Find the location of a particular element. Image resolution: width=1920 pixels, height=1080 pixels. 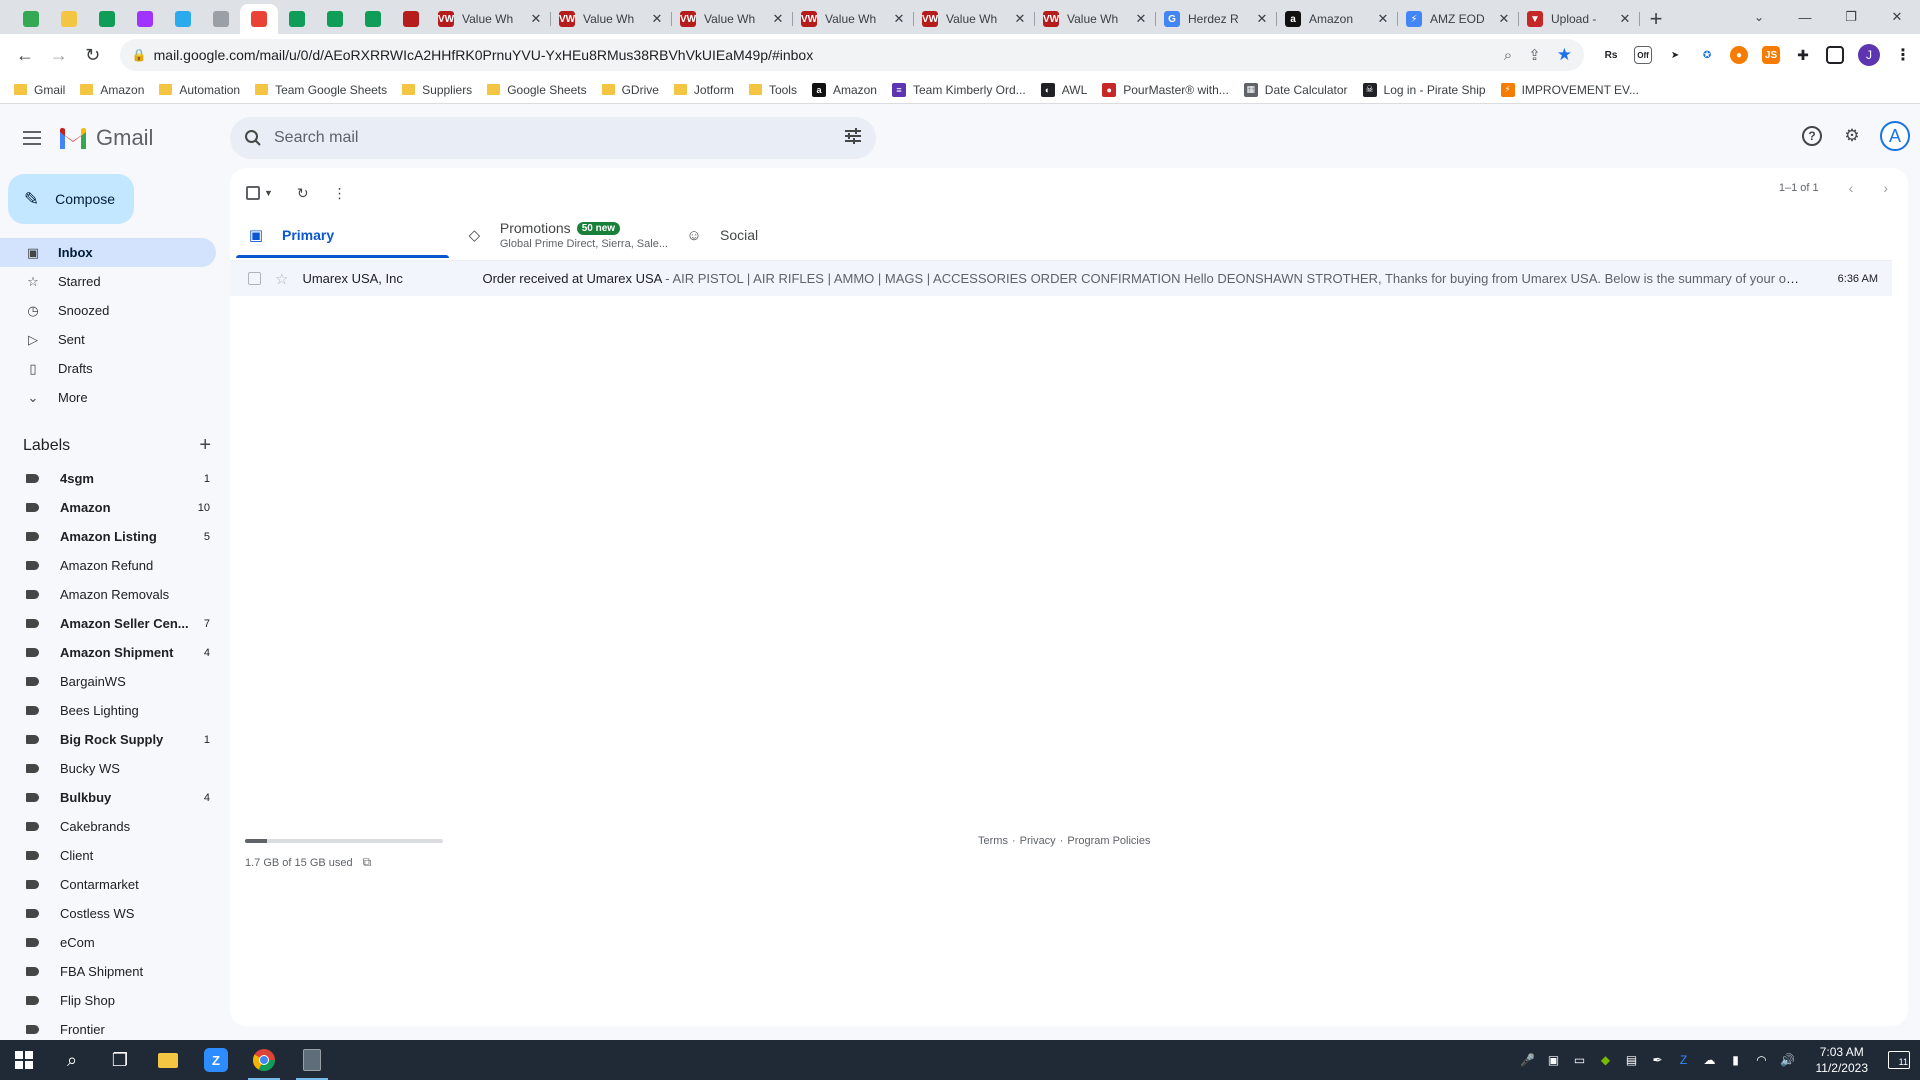

tab-primary: ▣ Primary is located at coordinates (339, 235).